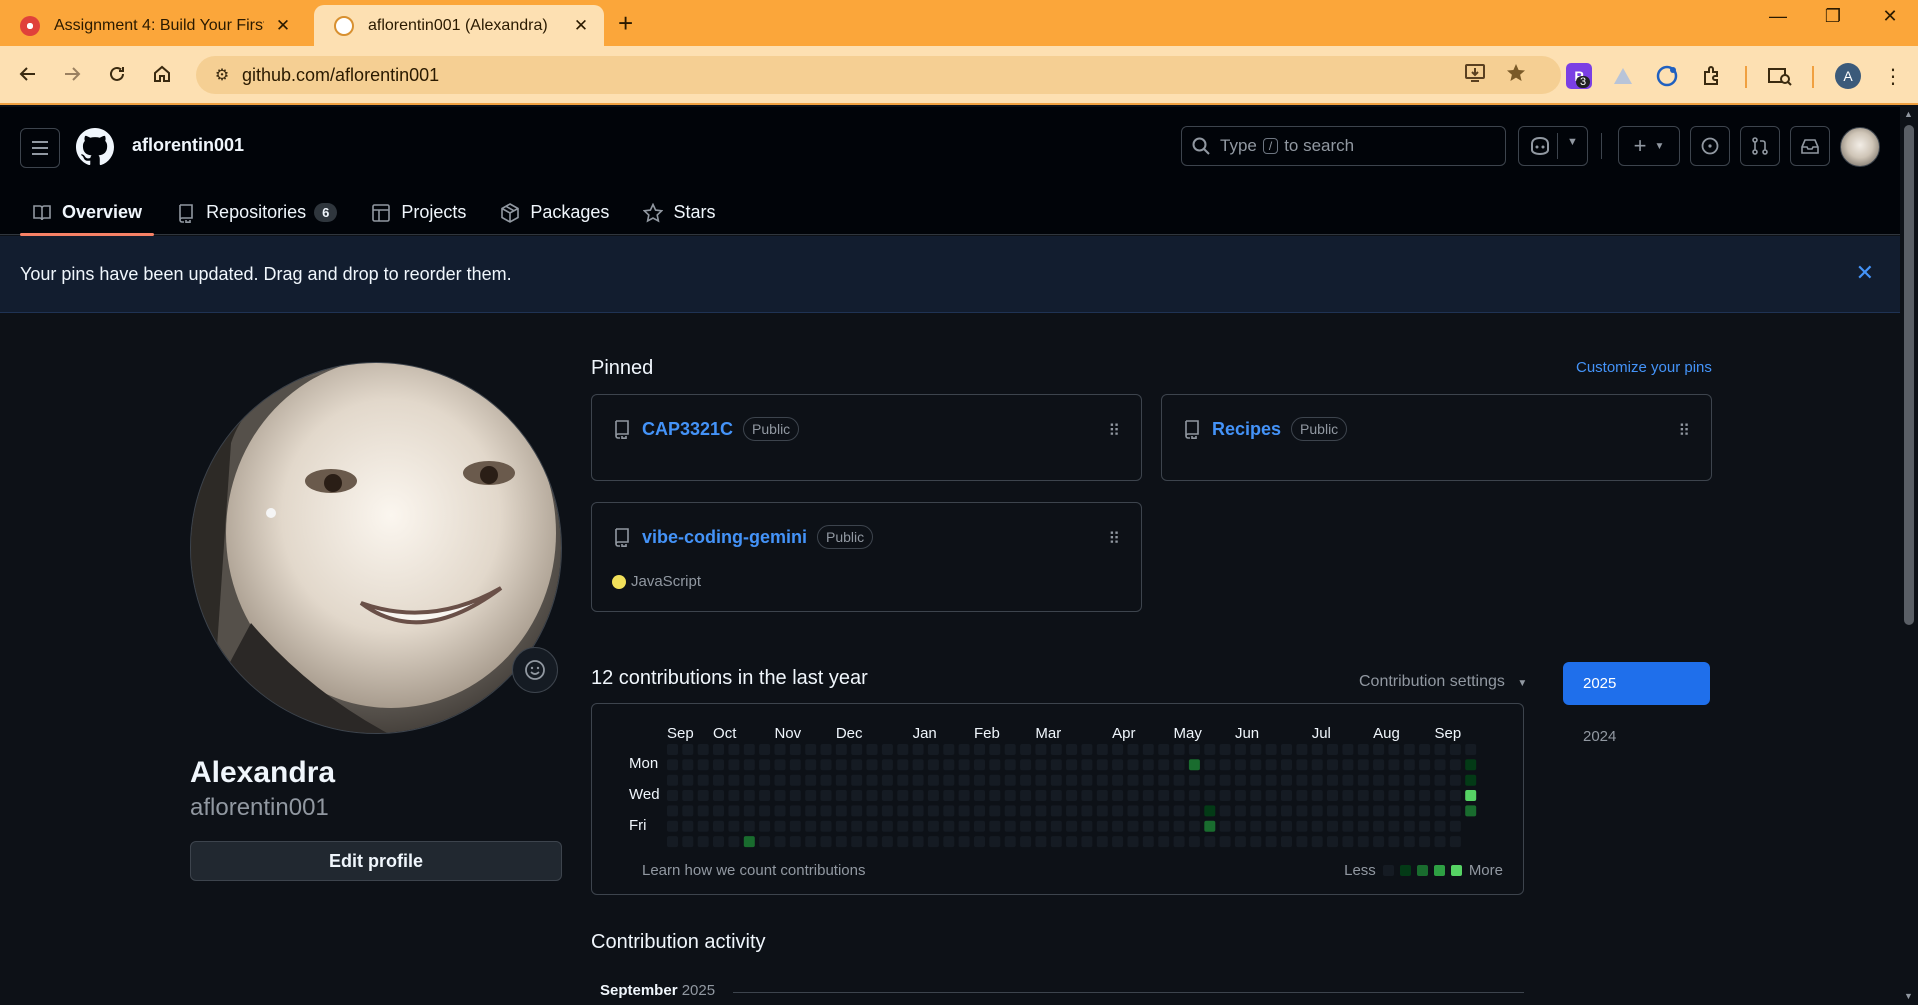 The width and height of the screenshot is (1918, 1005). Describe the element at coordinates (459, 25) in the screenshot. I see `browser-tab-github: aflorentin001 (Alexandra) ✕` at that location.